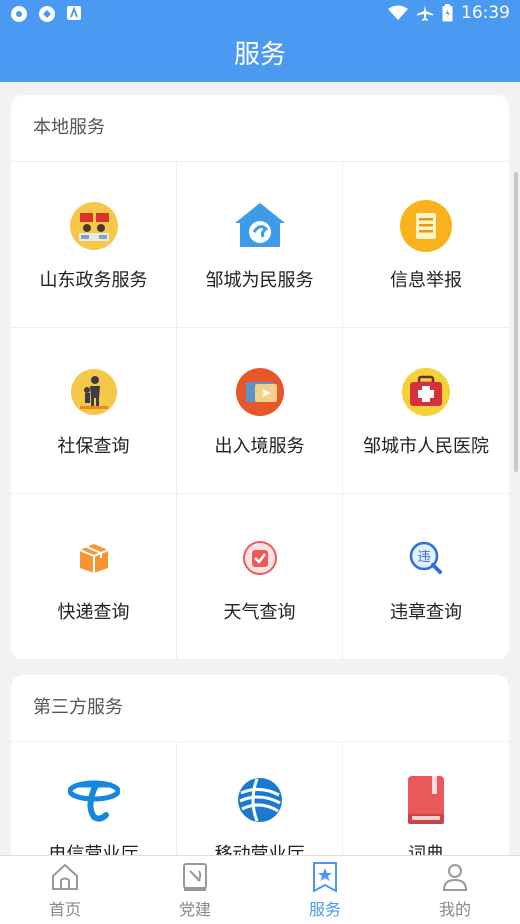 Image resolution: width=520 pixels, height=924 pixels. Describe the element at coordinates (425, 13) in the screenshot. I see `airplane-icon` at that location.